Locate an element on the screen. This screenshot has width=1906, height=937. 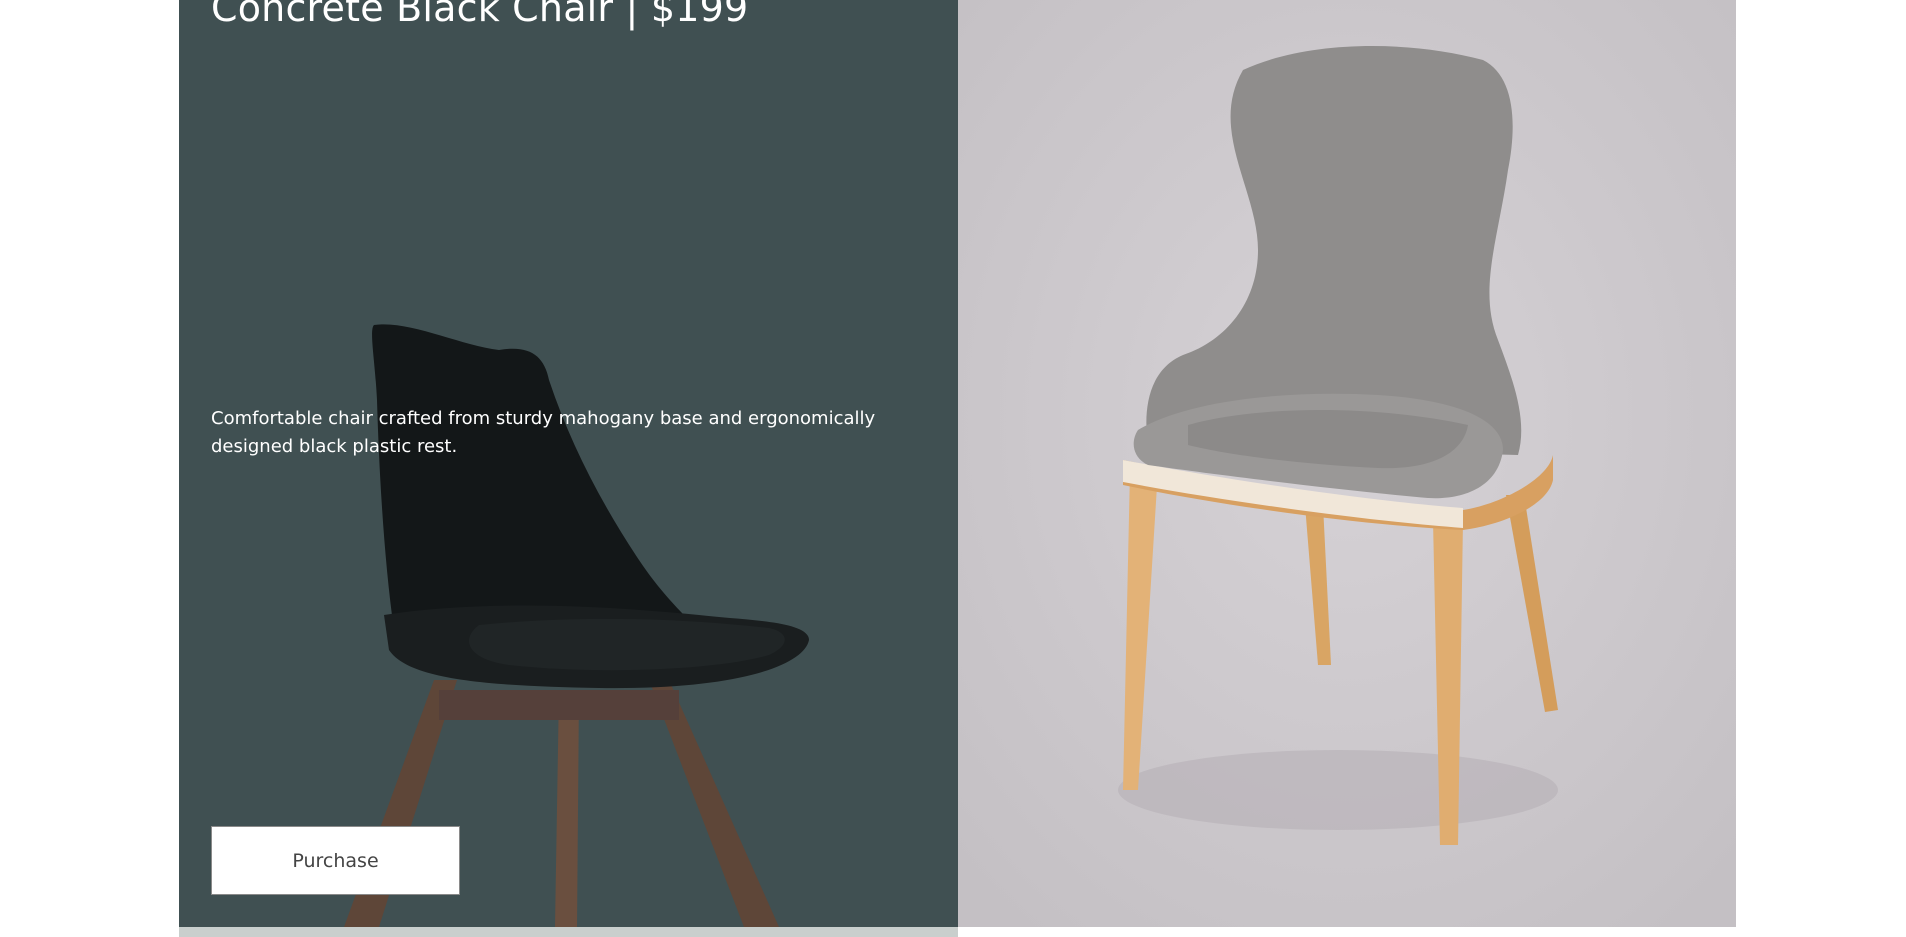
product-title: Concrete Black Chair | $199 is located at coordinates (480, 15).